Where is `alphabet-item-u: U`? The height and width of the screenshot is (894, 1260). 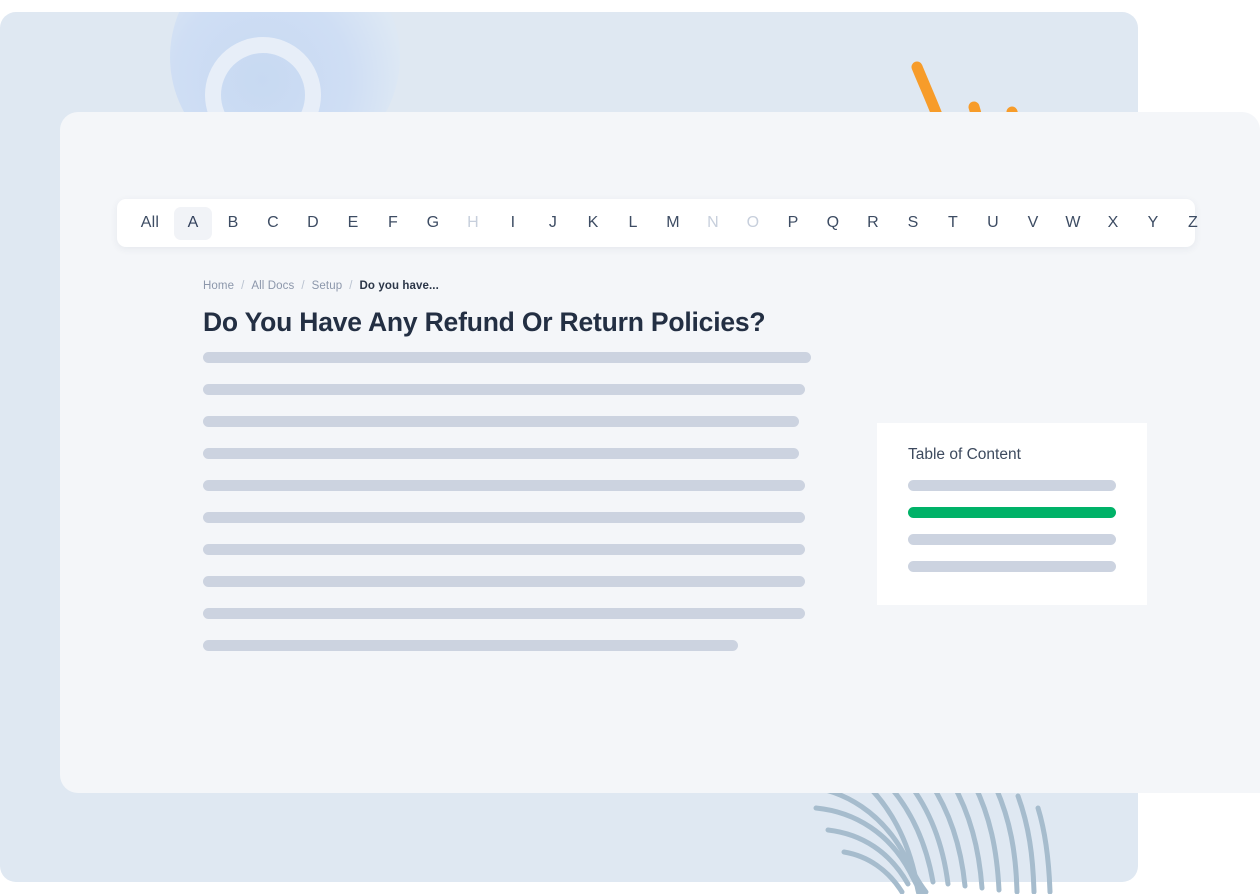
alphabet-item-u: U is located at coordinates (993, 223).